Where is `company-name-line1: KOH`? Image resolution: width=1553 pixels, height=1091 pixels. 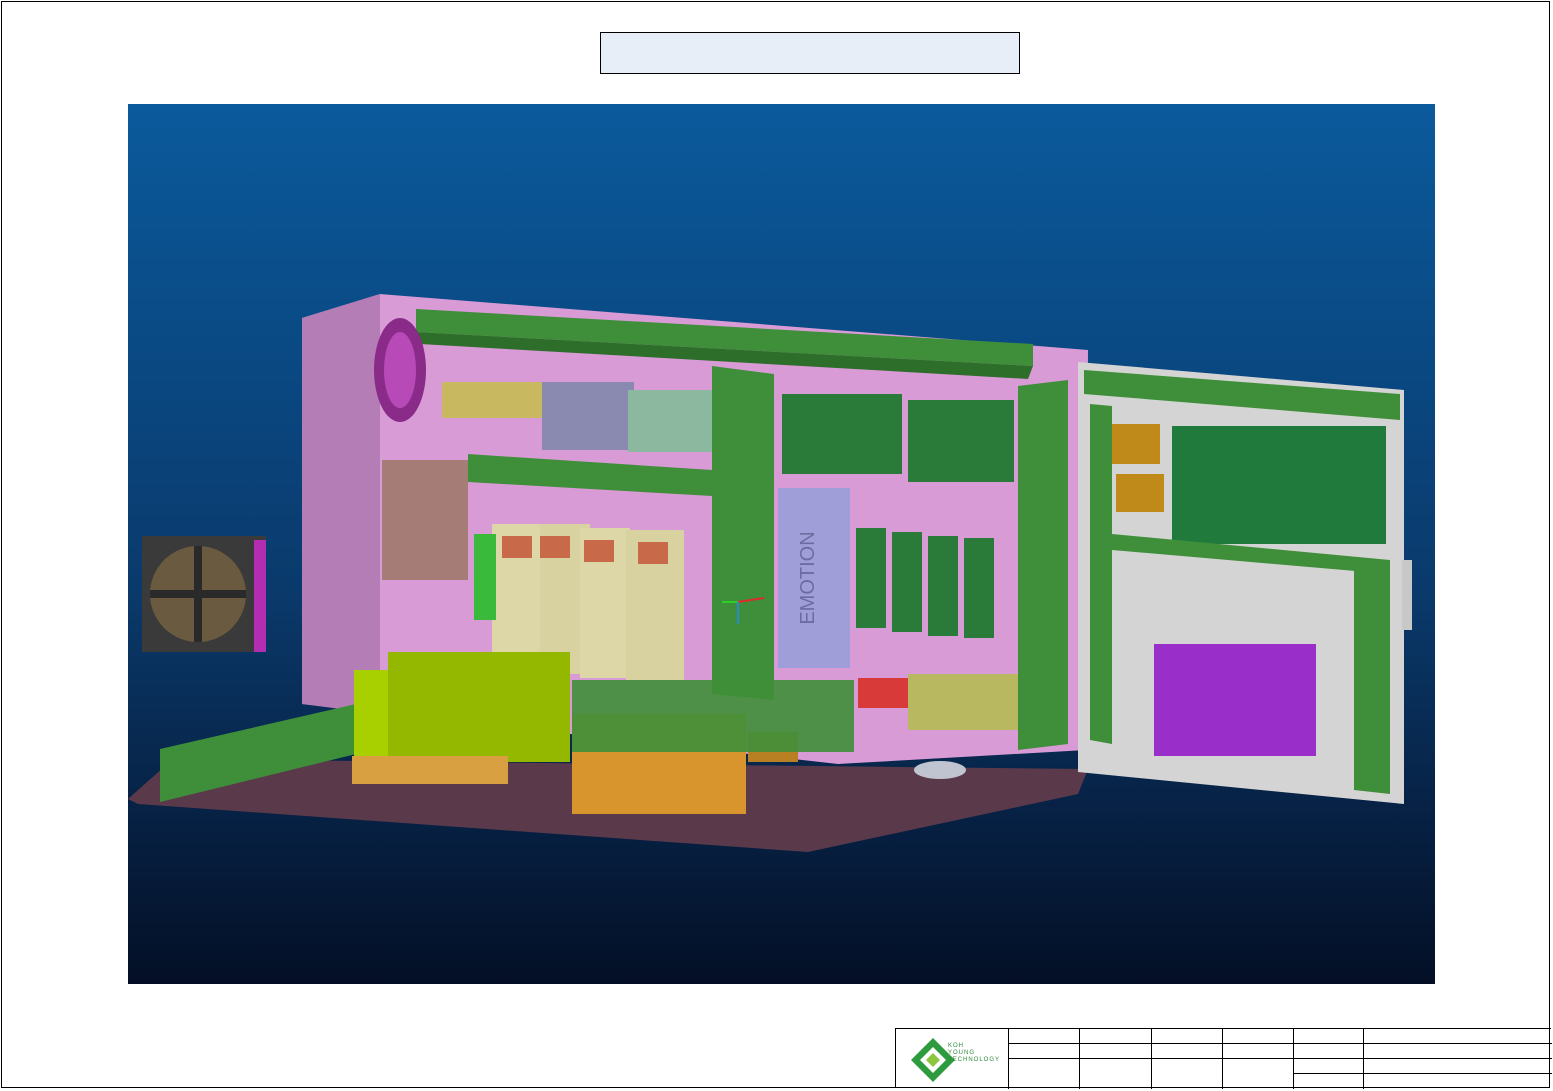
company-name-line1: KOH is located at coordinates (956, 1046).